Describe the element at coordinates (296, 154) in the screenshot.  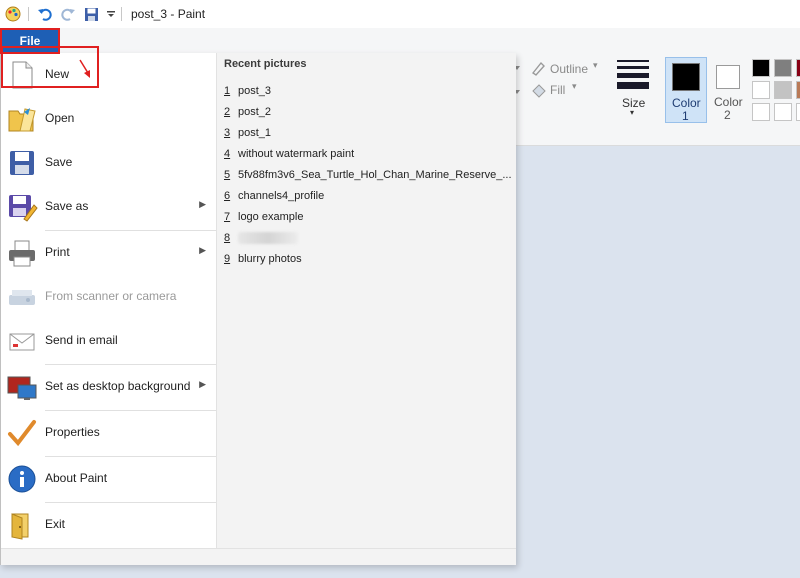
I see `recent-item-name: without watermark paint` at that location.